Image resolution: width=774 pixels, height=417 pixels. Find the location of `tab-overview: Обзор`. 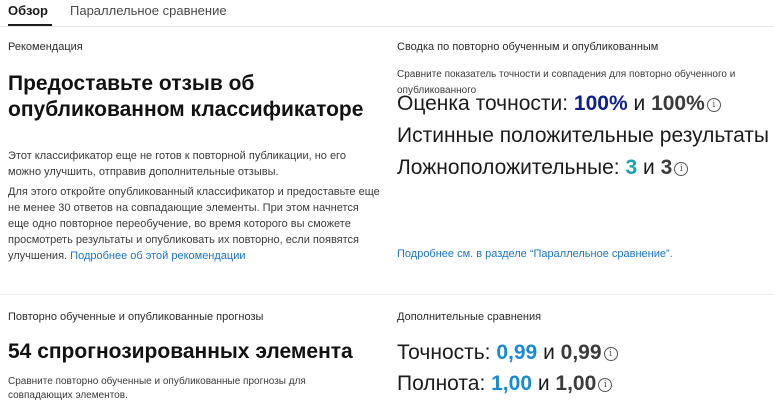

tab-overview: Обзор is located at coordinates (28, 10).